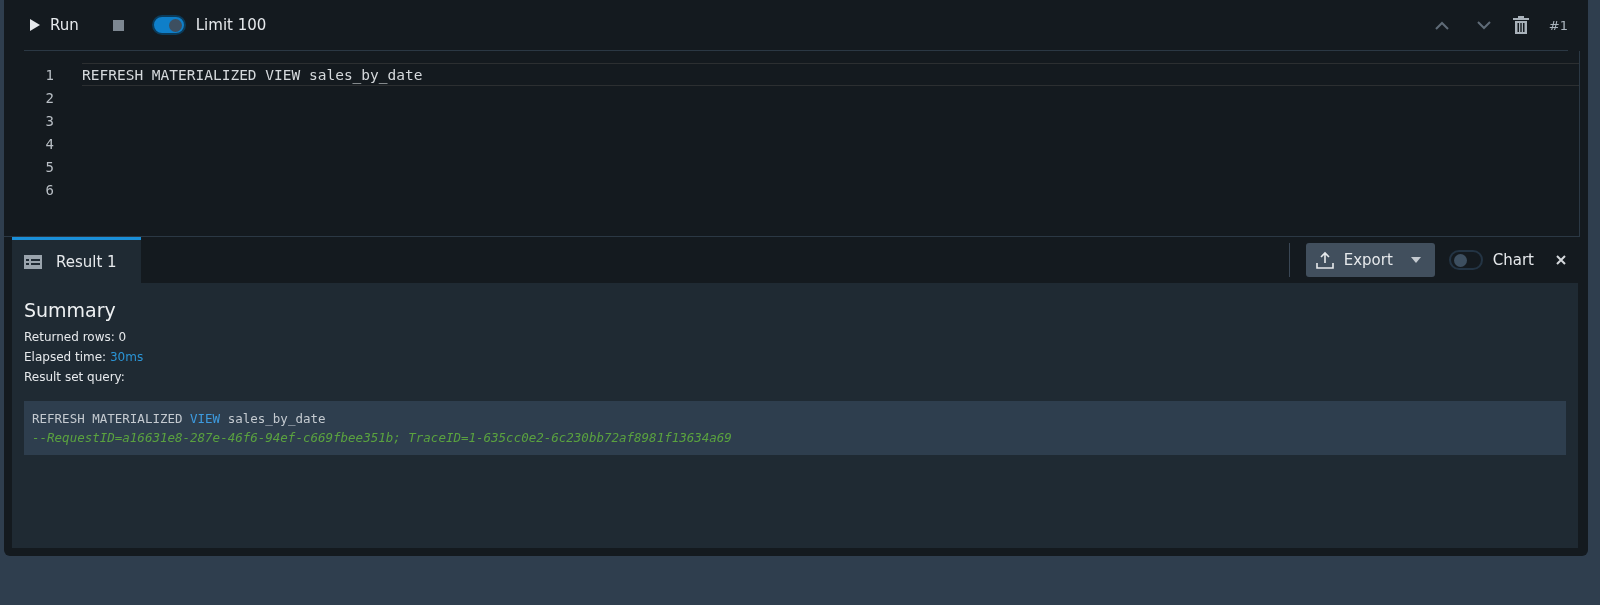 Image resolution: width=1600 pixels, height=605 pixels. Describe the element at coordinates (1513, 260) in the screenshot. I see `chart-label: Chart` at that location.